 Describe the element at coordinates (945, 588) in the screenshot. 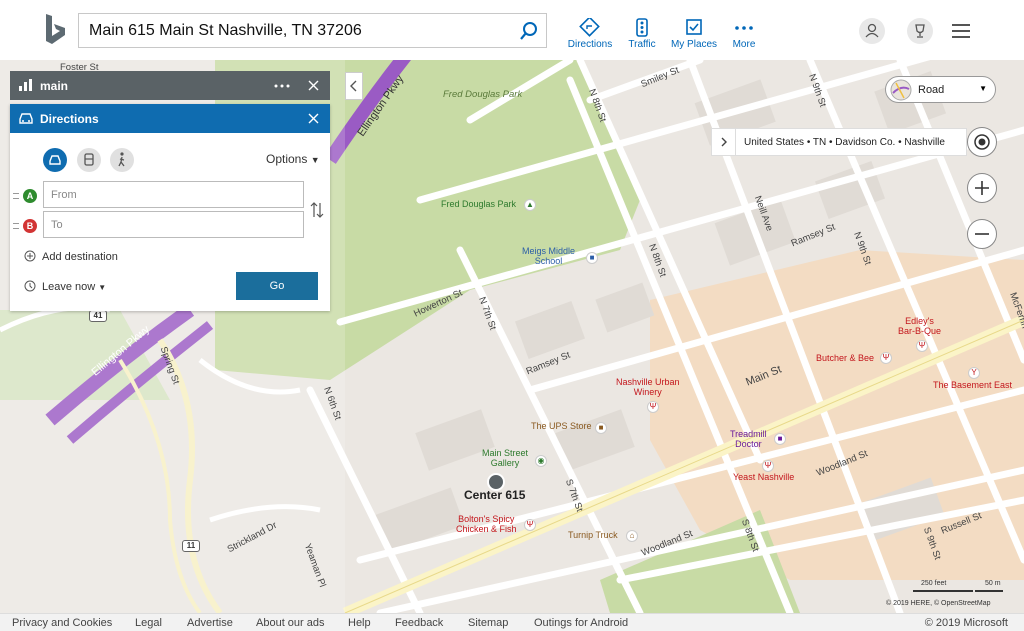

I see `map-scale: 250 feet 50 m` at that location.